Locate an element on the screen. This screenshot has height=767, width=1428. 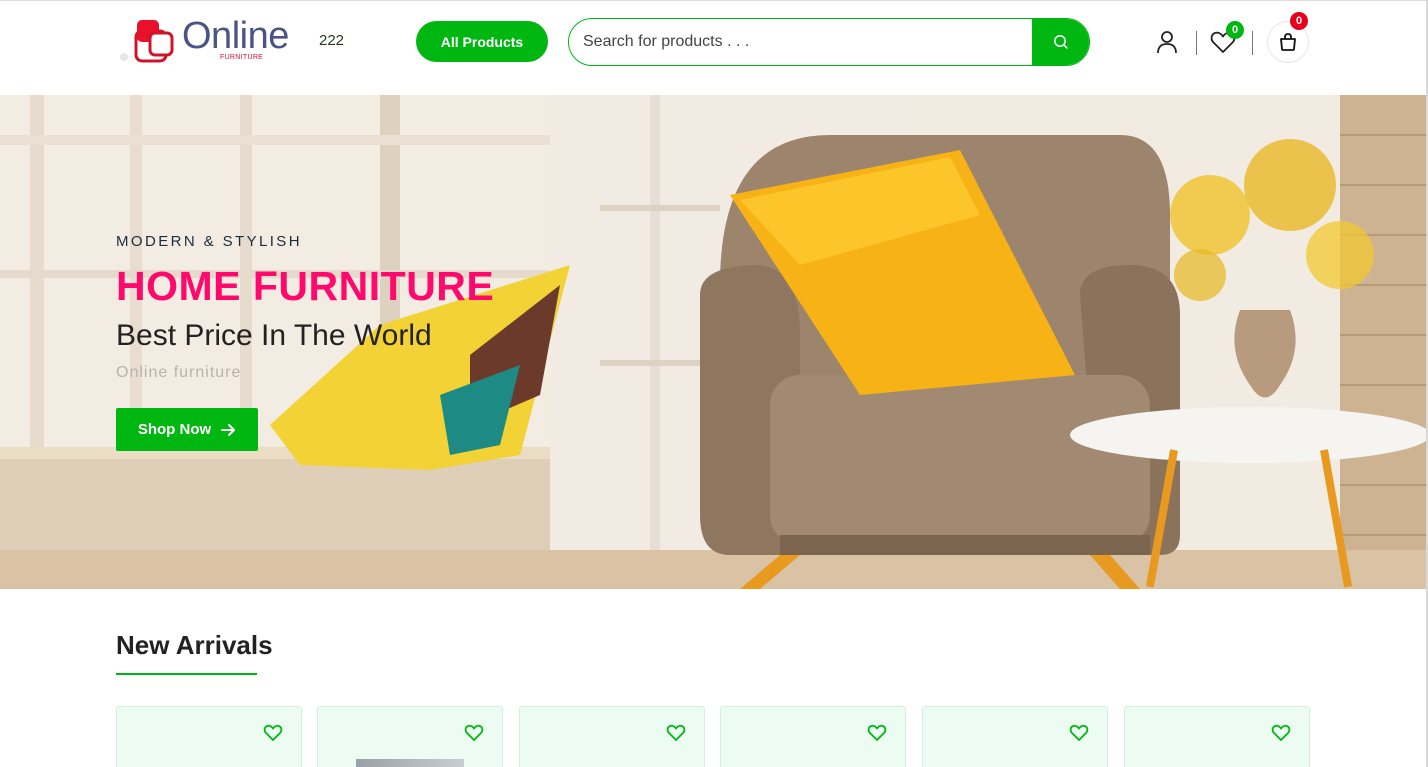
search-bar is located at coordinates (829, 42).